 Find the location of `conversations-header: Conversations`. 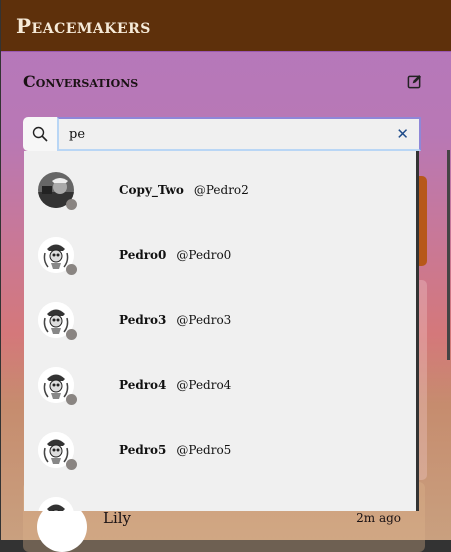

conversations-header: Conversations is located at coordinates (223, 81).